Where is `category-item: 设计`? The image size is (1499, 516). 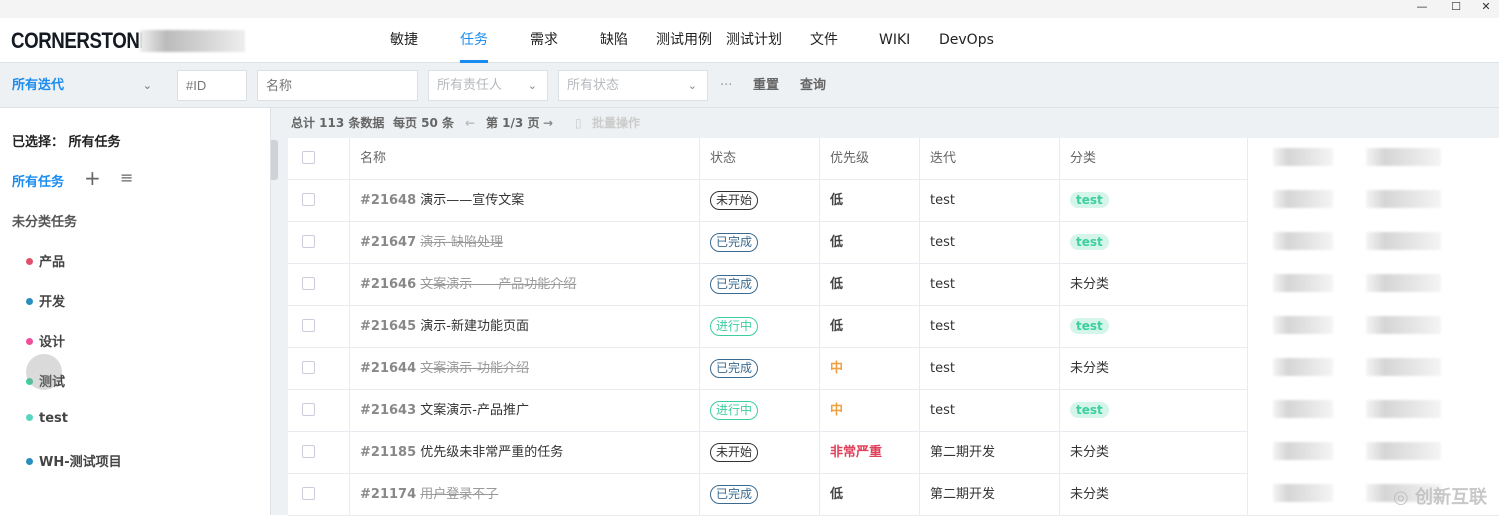 category-item: 设计 is located at coordinates (45, 340).